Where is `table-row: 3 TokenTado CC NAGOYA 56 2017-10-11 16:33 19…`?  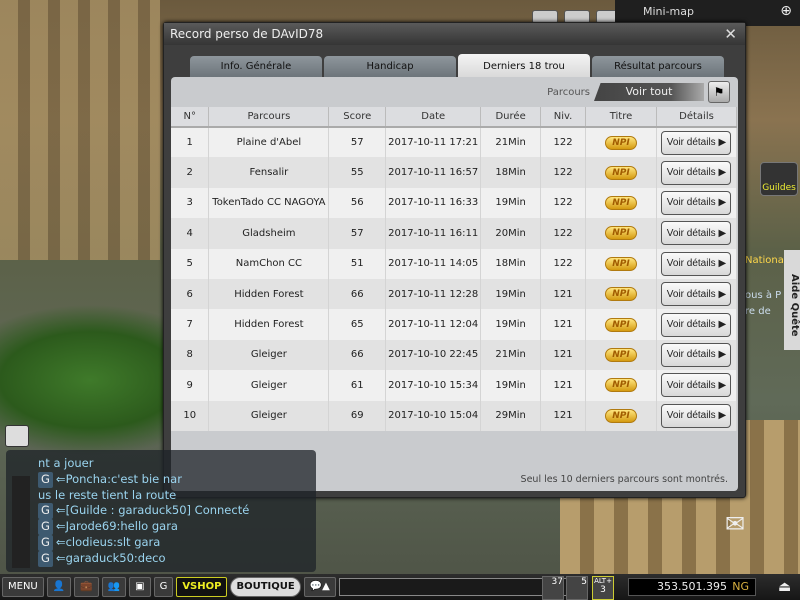
table-row: 3 TokenTado CC NAGOYA 56 2017-10-11 16:33 19… is located at coordinates (454, 203).